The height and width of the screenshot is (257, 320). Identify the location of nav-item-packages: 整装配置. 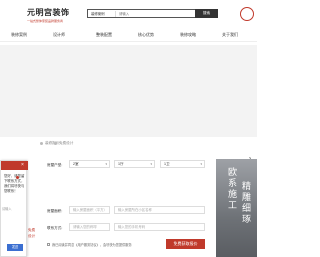
(104, 35).